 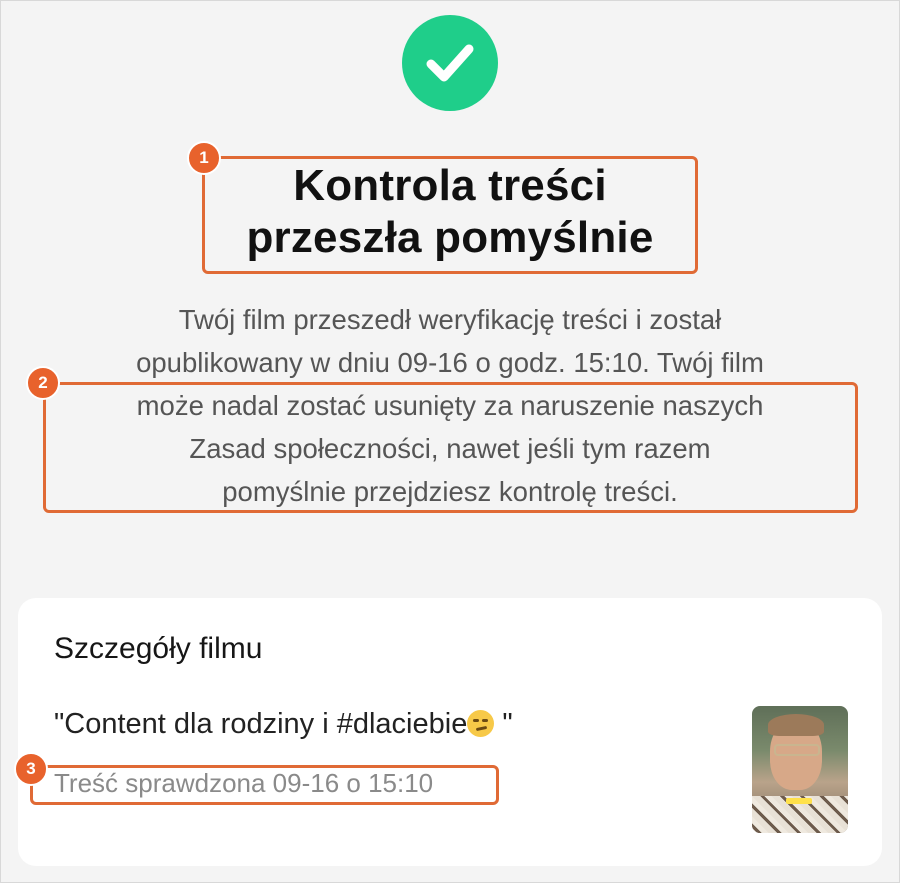 I want to click on annotation-box-review-status, so click(x=264, y=785).